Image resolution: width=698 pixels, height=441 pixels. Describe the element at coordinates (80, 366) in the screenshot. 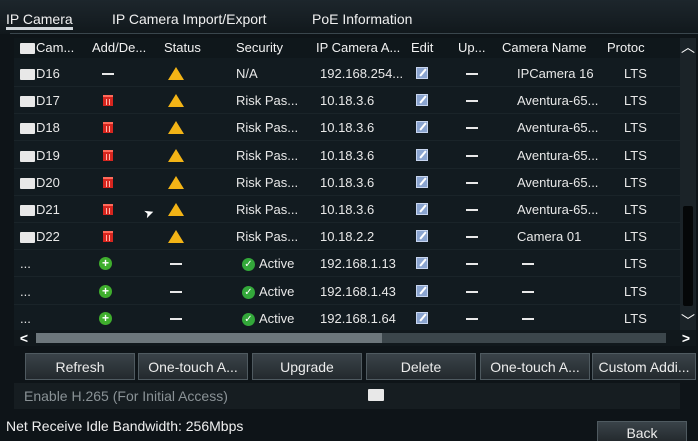

I see `refresh-button: Refresh` at that location.